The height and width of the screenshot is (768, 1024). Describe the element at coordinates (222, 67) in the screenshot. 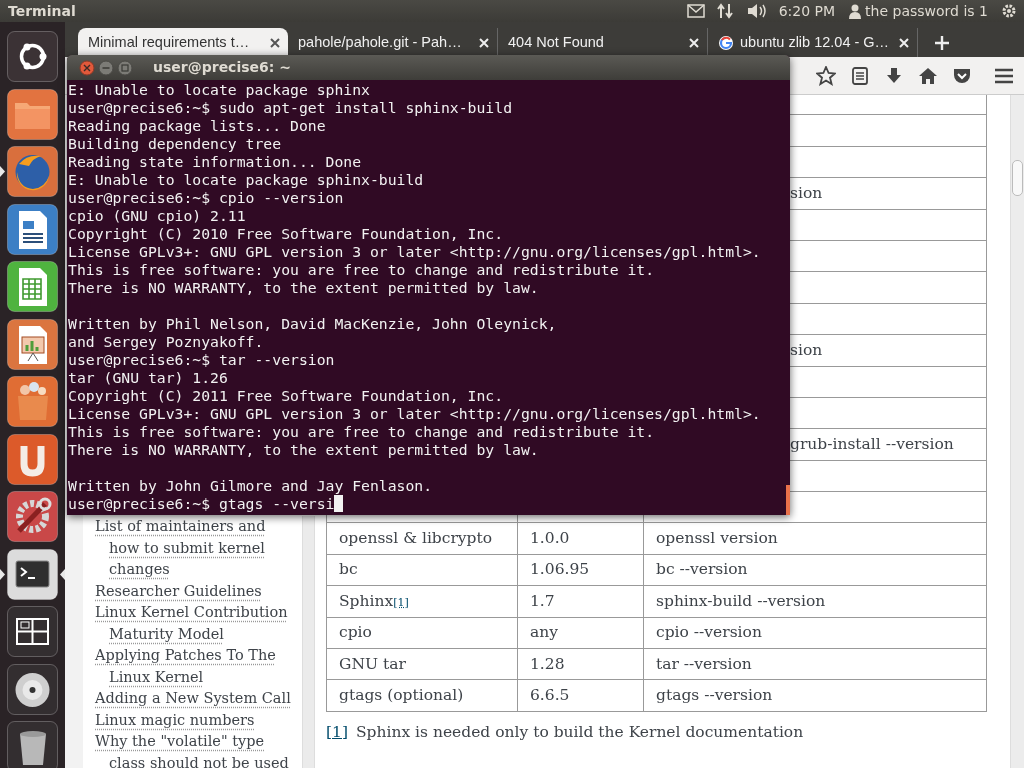

I see `window-title: user@precise6: ~` at that location.